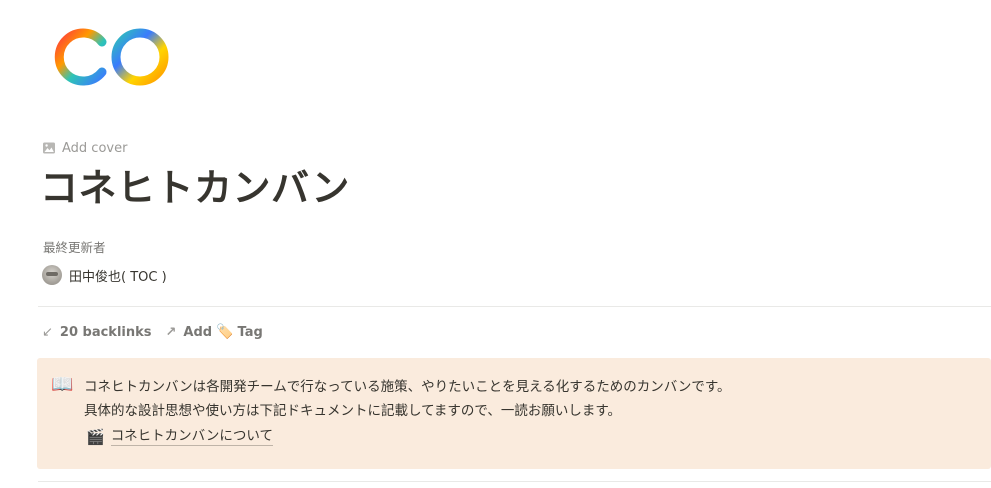 Image resolution: width=991 pixels, height=488 pixels. What do you see at coordinates (195, 188) in the screenshot?
I see `page-title: コネヒトカンバン` at bounding box center [195, 188].